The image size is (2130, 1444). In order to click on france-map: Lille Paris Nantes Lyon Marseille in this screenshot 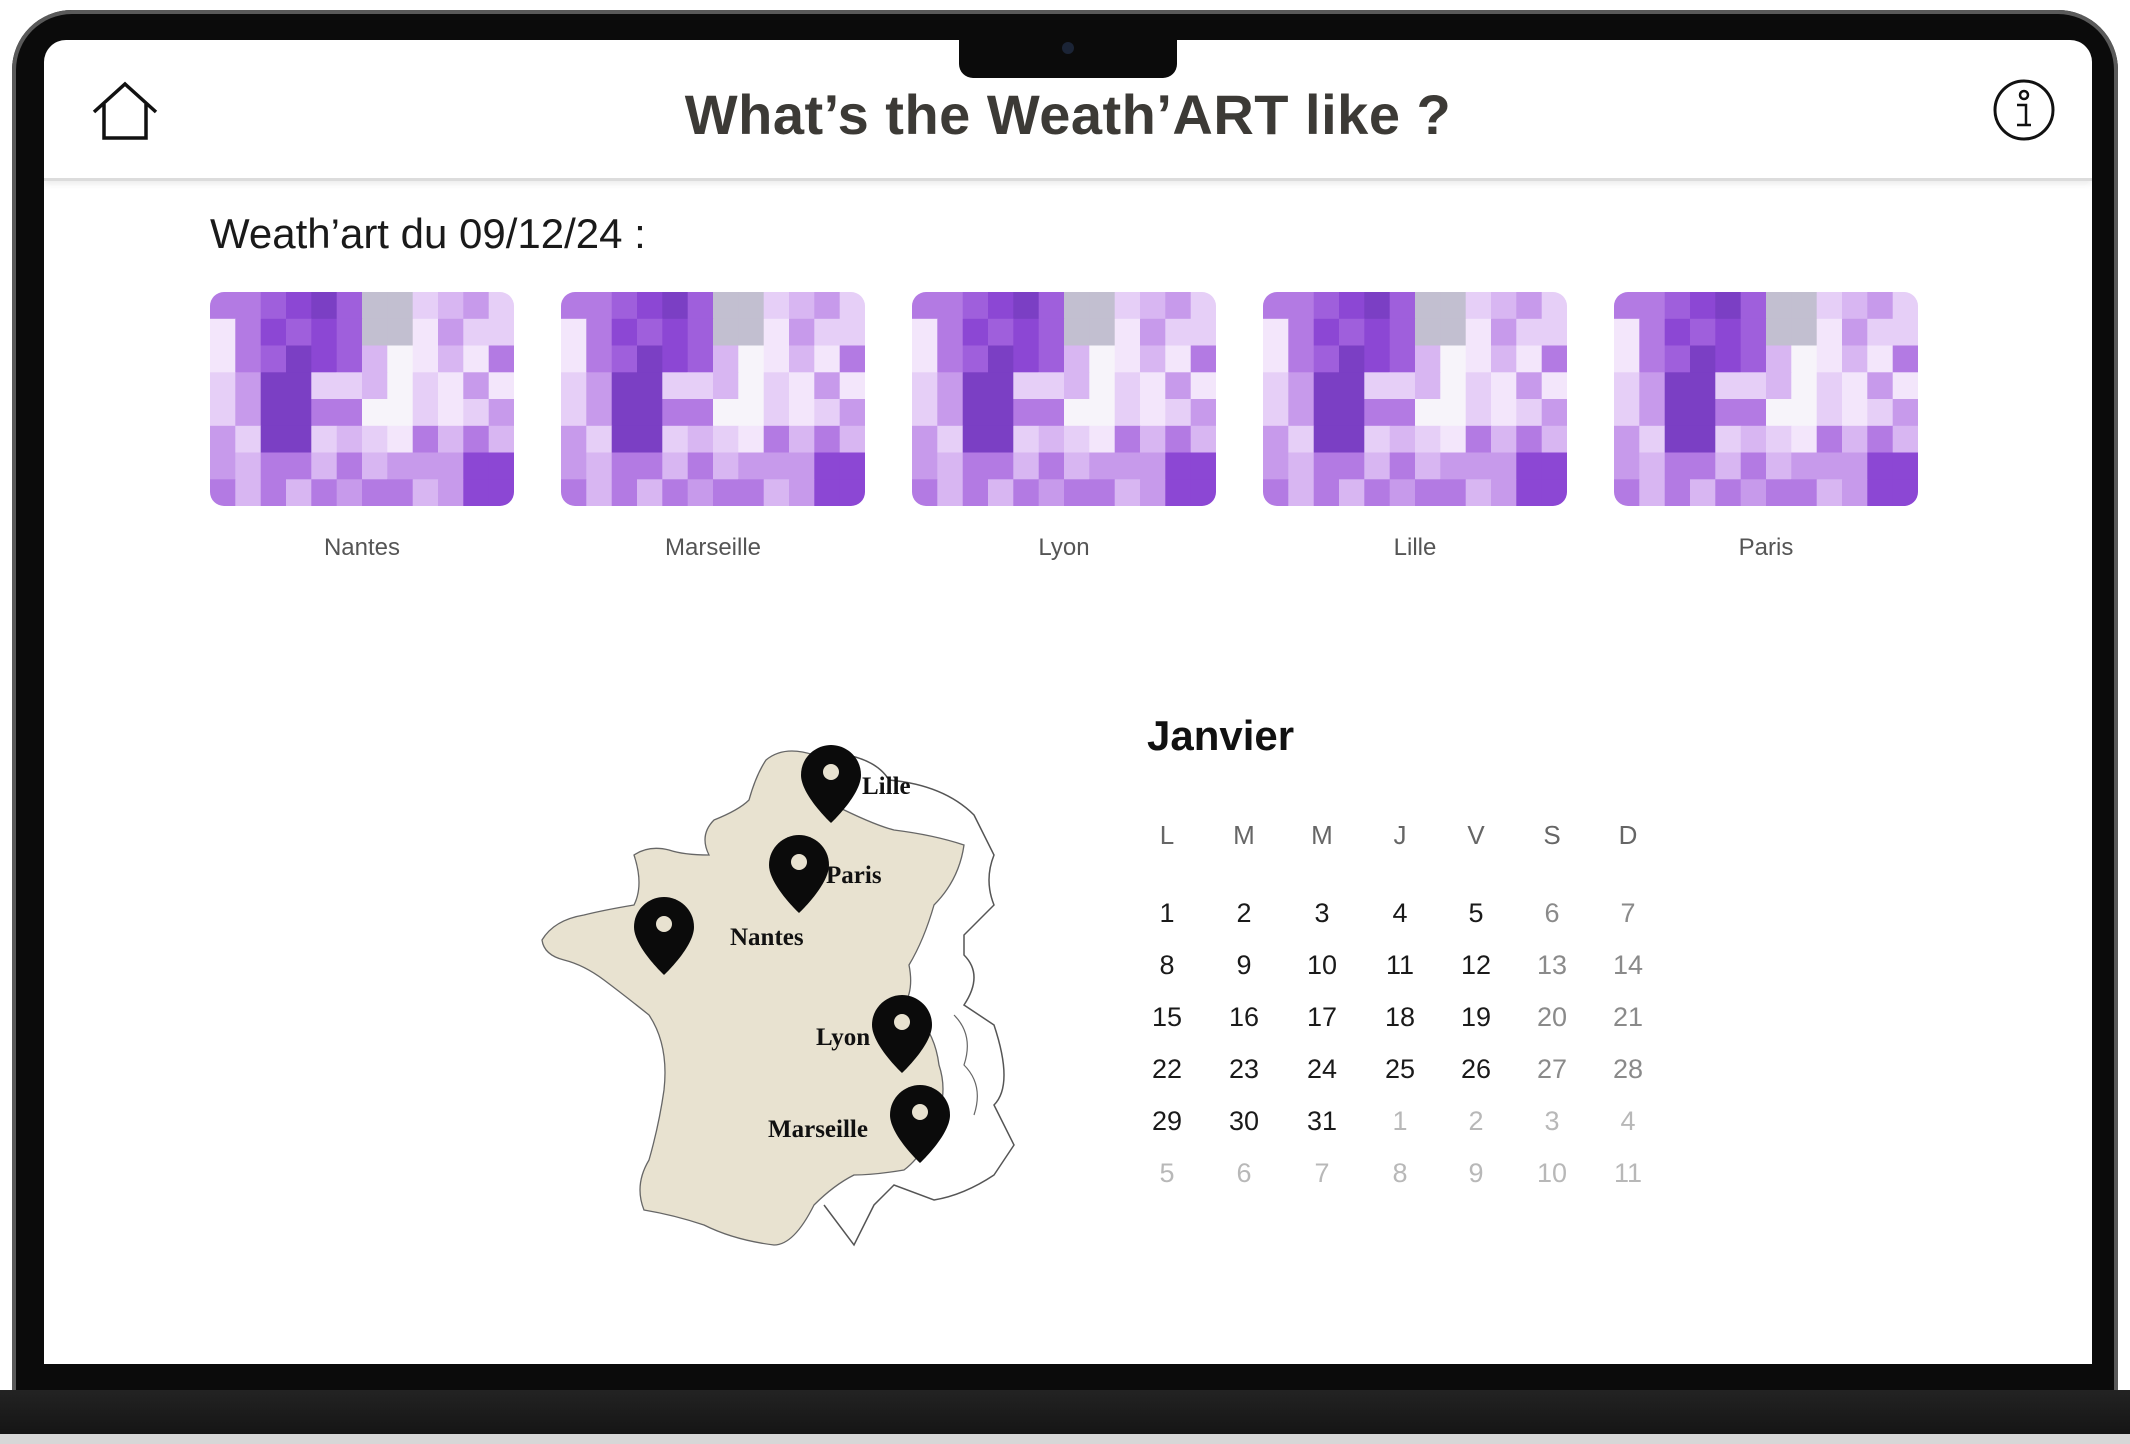, I will do `click(794, 985)`.